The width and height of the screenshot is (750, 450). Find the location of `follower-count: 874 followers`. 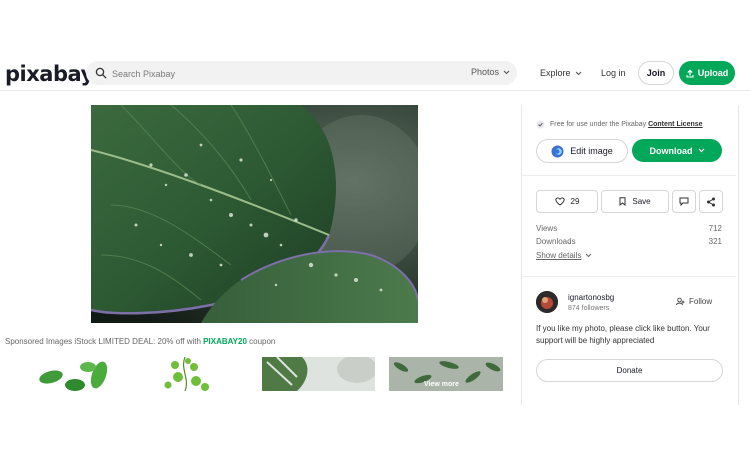

follower-count: 874 followers is located at coordinates (589, 308).